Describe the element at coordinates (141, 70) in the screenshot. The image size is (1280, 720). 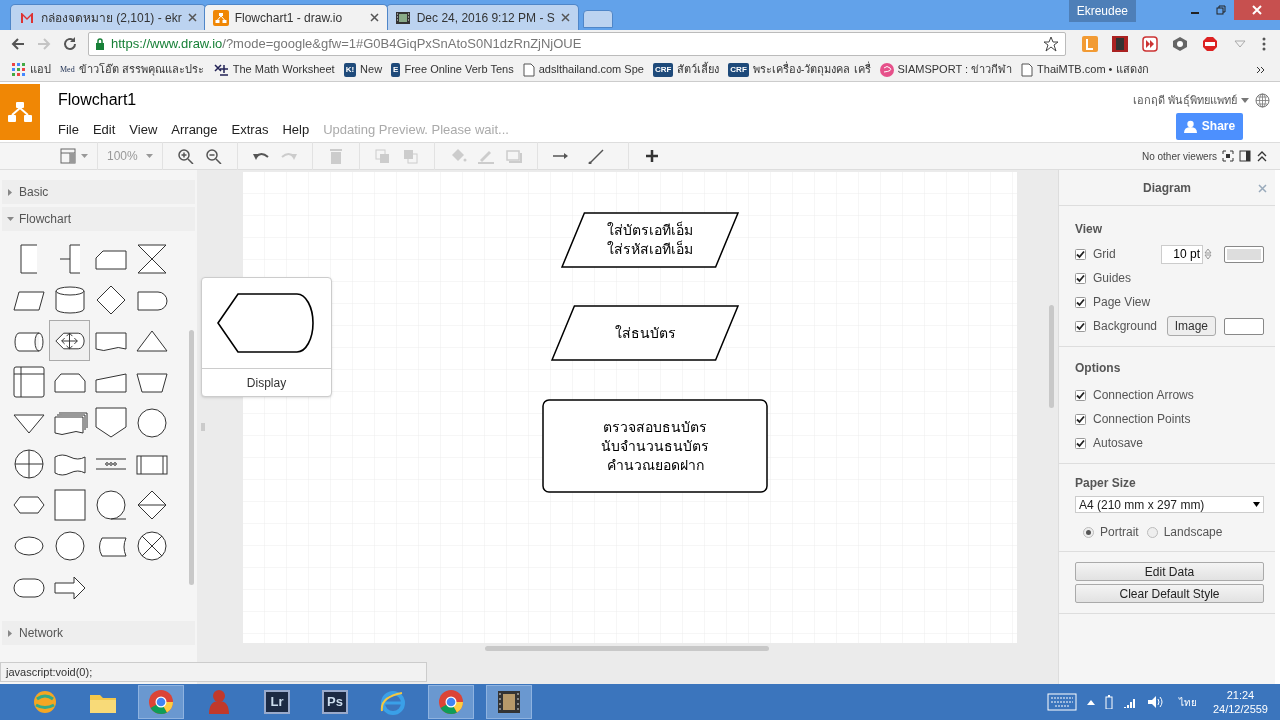
I see `bookmark-label: ข้าวโอ๊ต สรรพคุณและประ` at that location.